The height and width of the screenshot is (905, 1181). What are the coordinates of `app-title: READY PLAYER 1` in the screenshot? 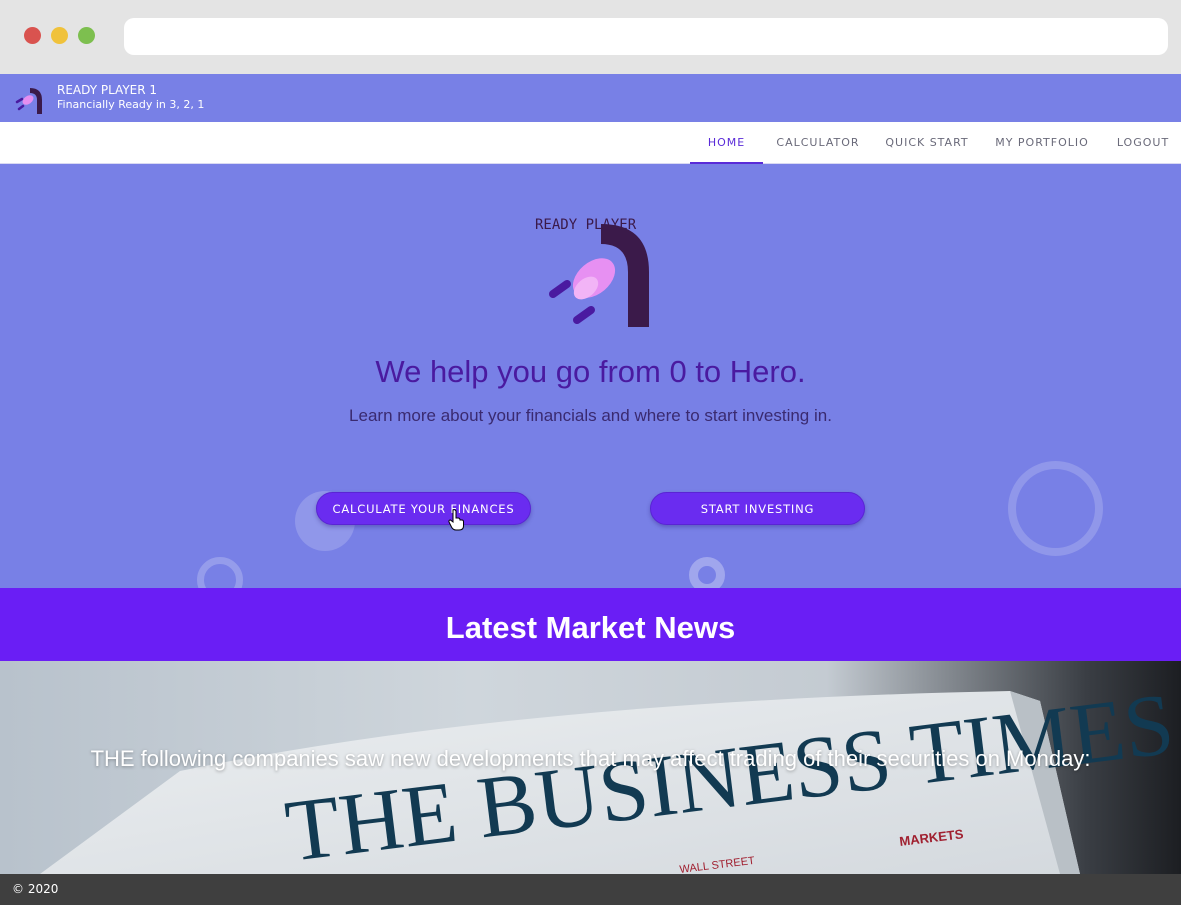 It's located at (107, 90).